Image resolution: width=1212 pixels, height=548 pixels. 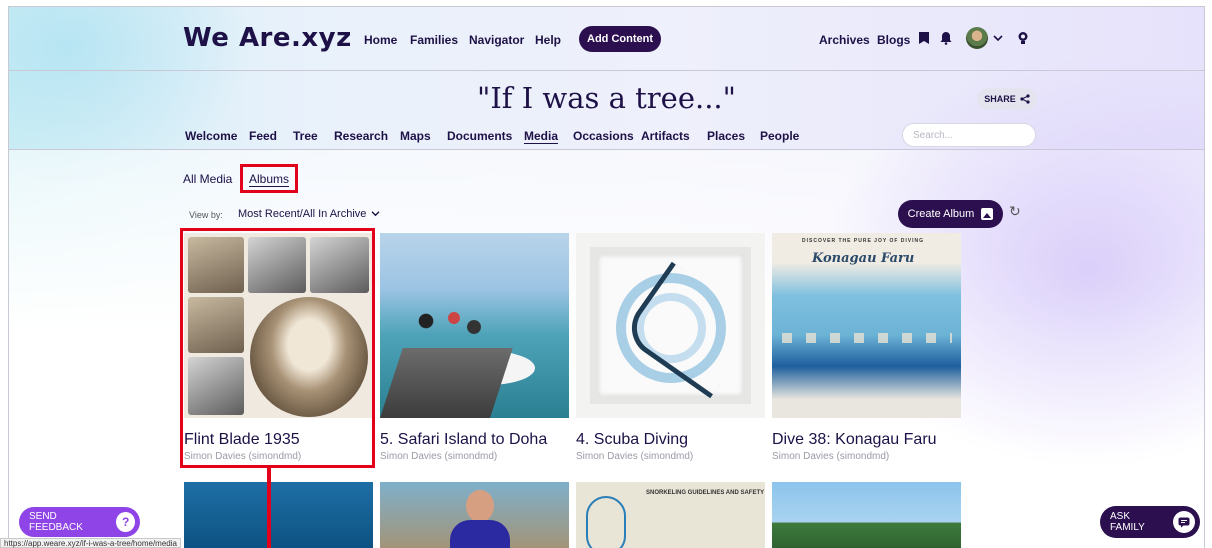 I want to click on send-feedback-label: SEND FEEDBACK, so click(x=56, y=522).